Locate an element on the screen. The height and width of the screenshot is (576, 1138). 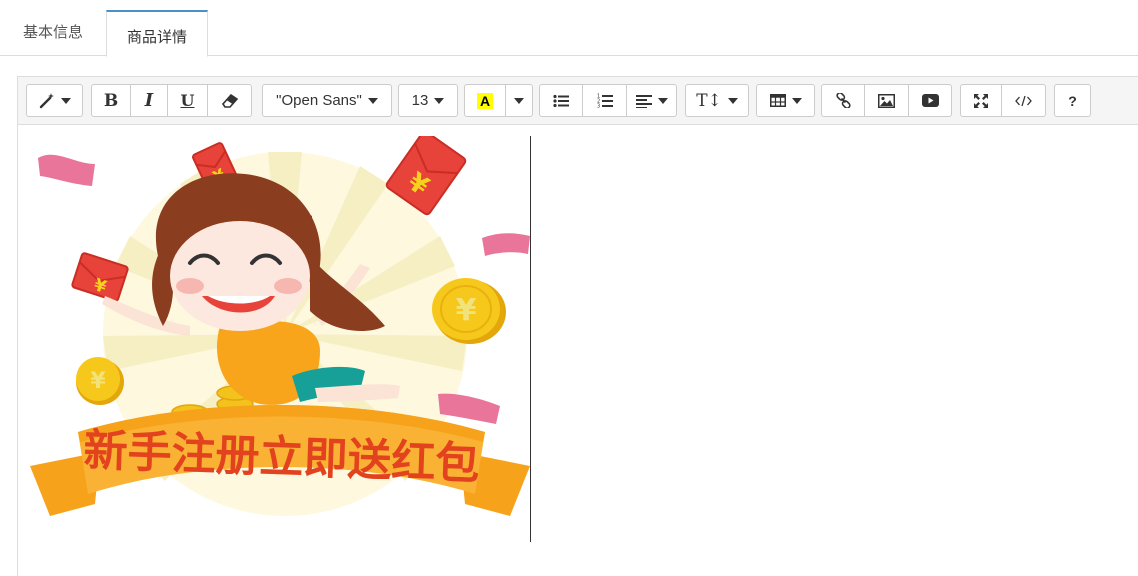
help-icon: ? is located at coordinates (1072, 100).